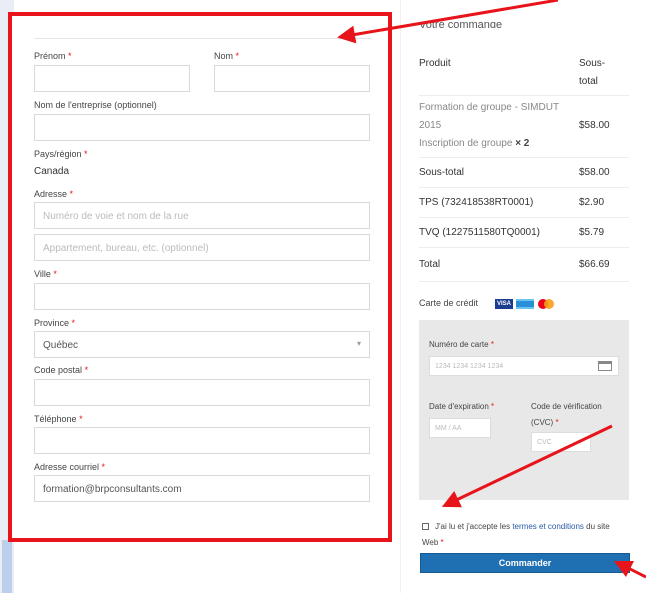 The image size is (646, 593). What do you see at coordinates (292, 78) in the screenshot?
I see `nom-input` at bounding box center [292, 78].